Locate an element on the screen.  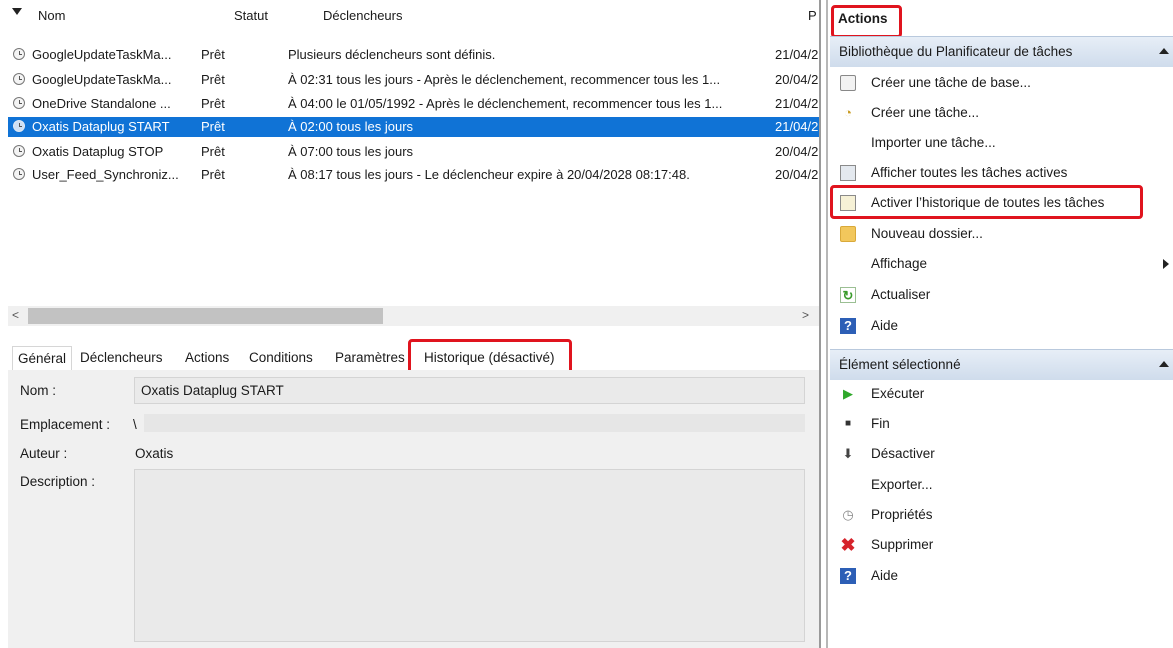
action-label: Désactiver is located at coordinates (903, 453).